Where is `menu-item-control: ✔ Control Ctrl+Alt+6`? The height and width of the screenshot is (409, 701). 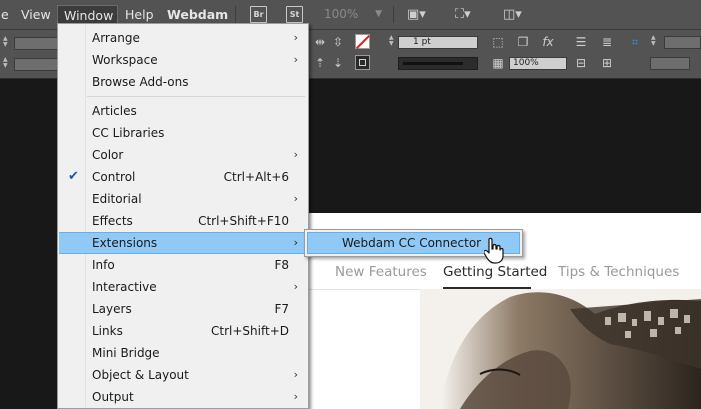
menu-item-control: ✔ Control Ctrl+Alt+6 is located at coordinates (183, 177).